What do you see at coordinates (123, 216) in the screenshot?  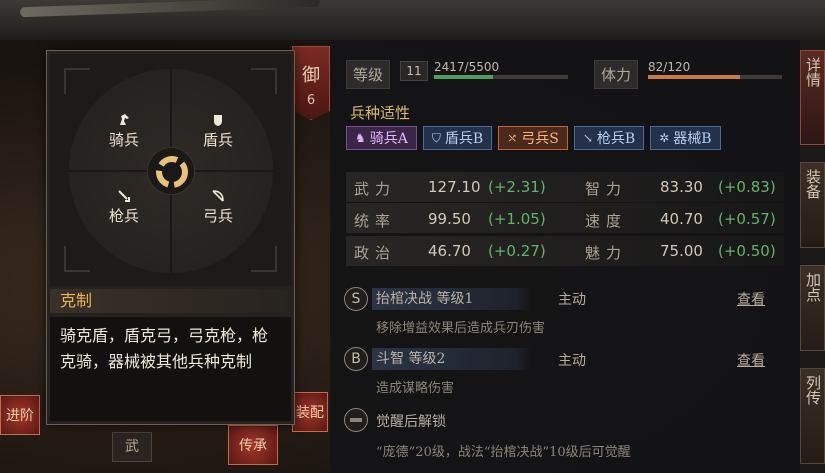 I see `wheel-unit-label: 枪兵` at bounding box center [123, 216].